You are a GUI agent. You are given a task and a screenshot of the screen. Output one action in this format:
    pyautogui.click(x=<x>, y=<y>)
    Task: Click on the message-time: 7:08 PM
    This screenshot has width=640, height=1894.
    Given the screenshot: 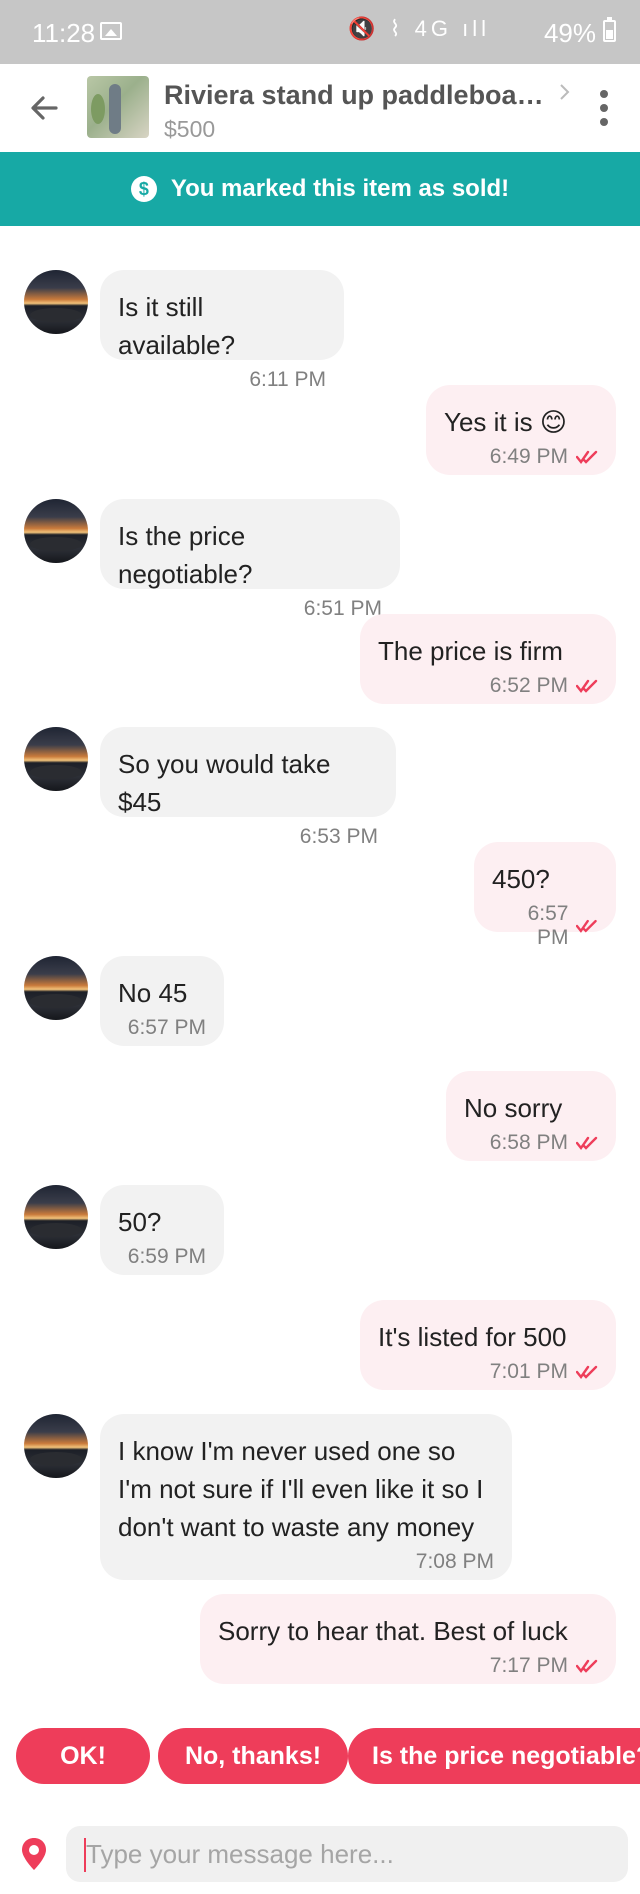 What is the action you would take?
    pyautogui.click(x=454, y=1561)
    